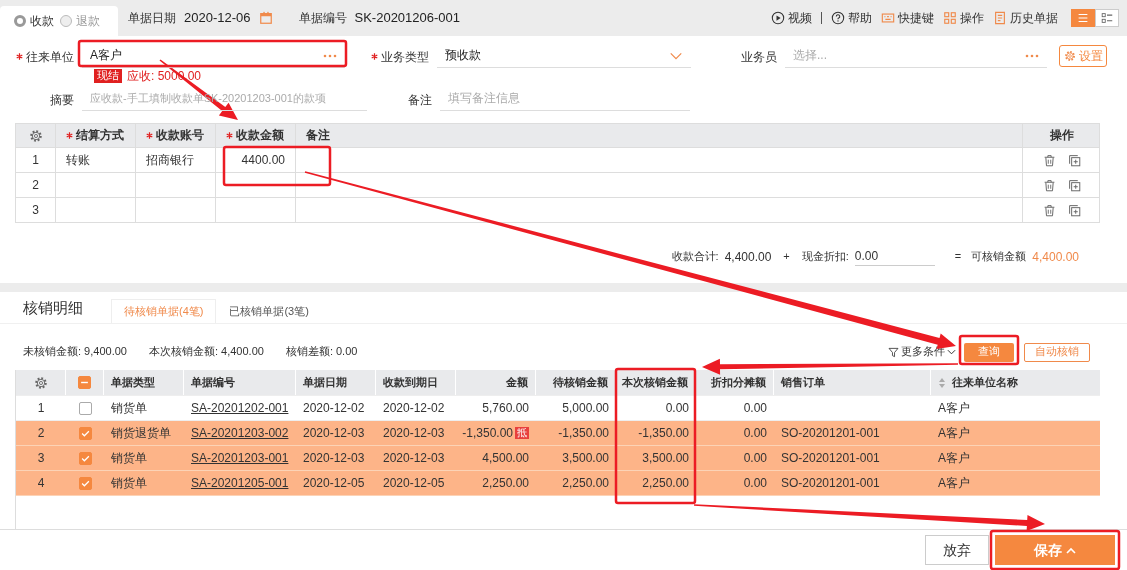  Describe the element at coordinates (803, 382) in the screenshot. I see `column-header: 销售订单` at that location.